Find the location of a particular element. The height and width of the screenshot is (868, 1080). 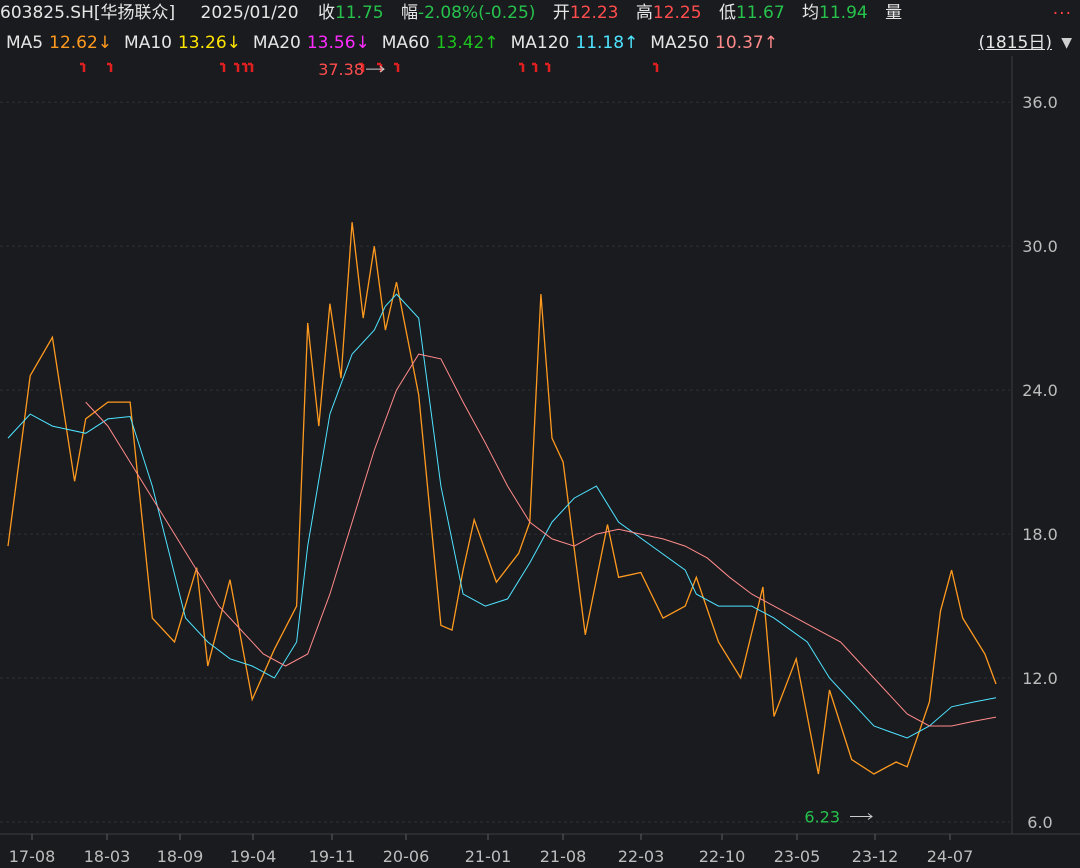

x-tick-label: 19-04 is located at coordinates (253, 856).